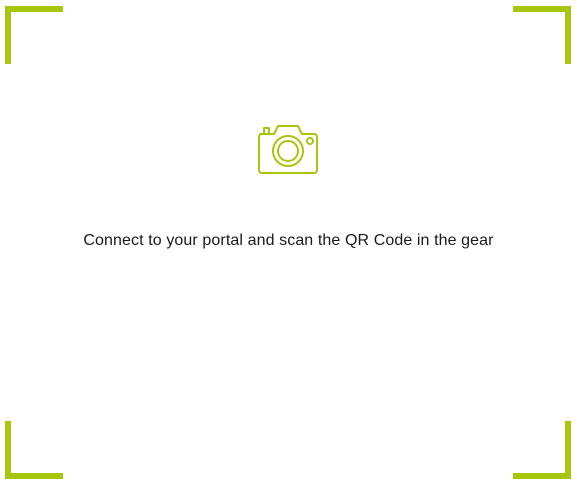 The width and height of the screenshot is (577, 484). What do you see at coordinates (34, 450) in the screenshot?
I see `scan-frame-corner-bottom-left` at bounding box center [34, 450].